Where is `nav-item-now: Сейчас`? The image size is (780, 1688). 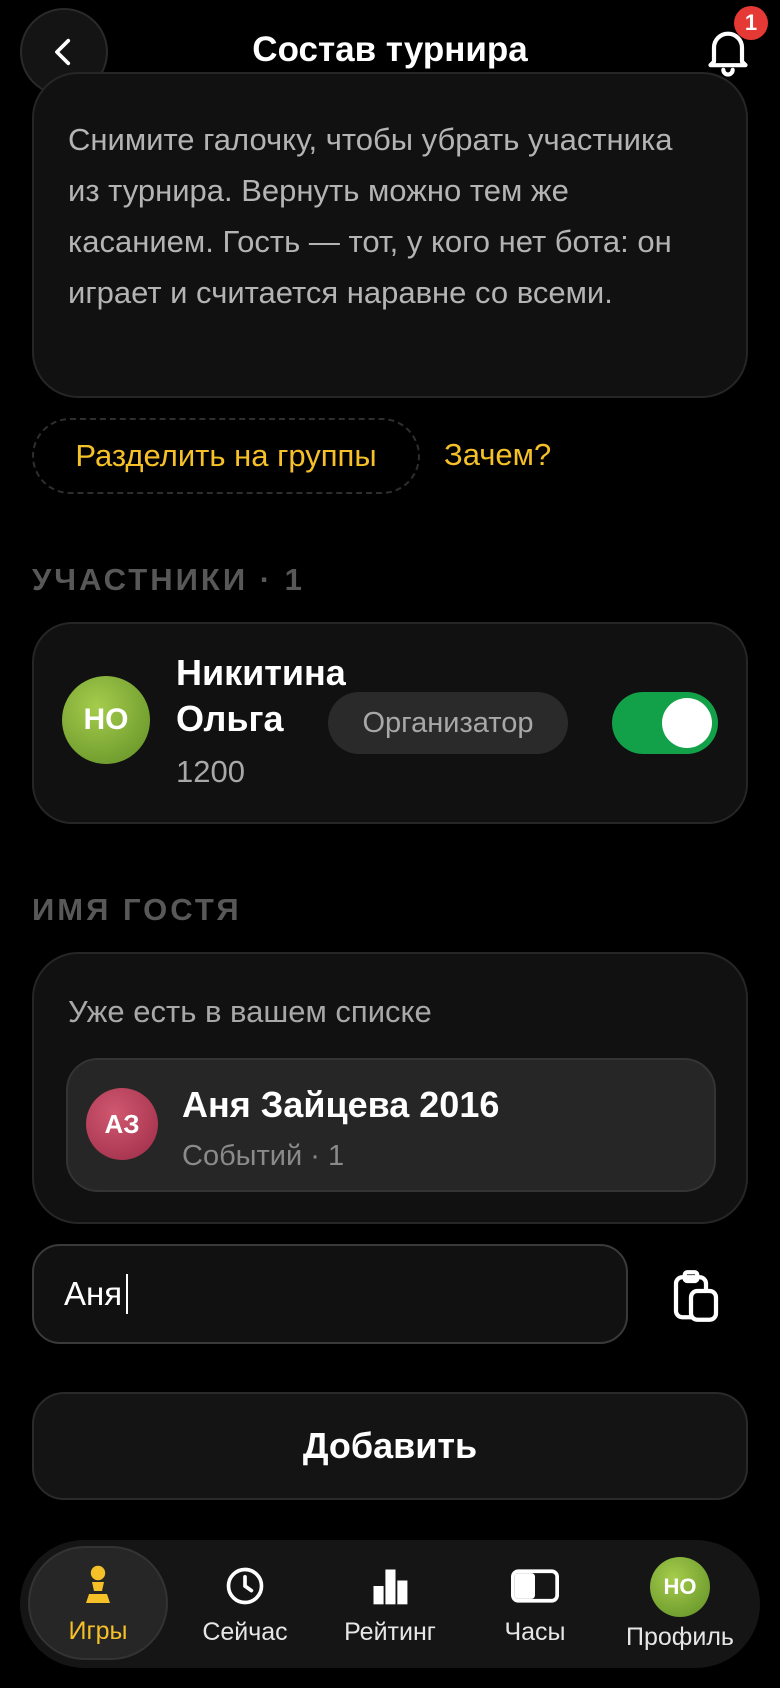
nav-item-now: Сейчас is located at coordinates (245, 1604).